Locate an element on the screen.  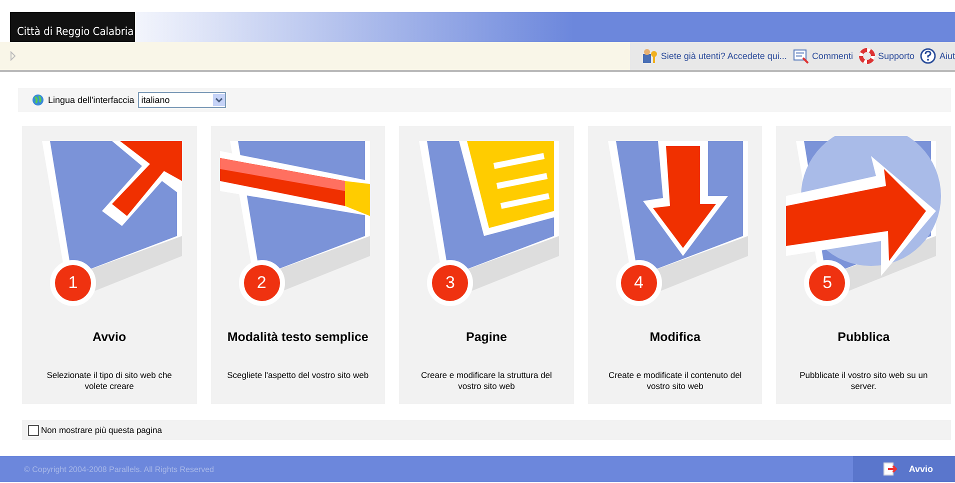
comment-icon is located at coordinates (800, 56).